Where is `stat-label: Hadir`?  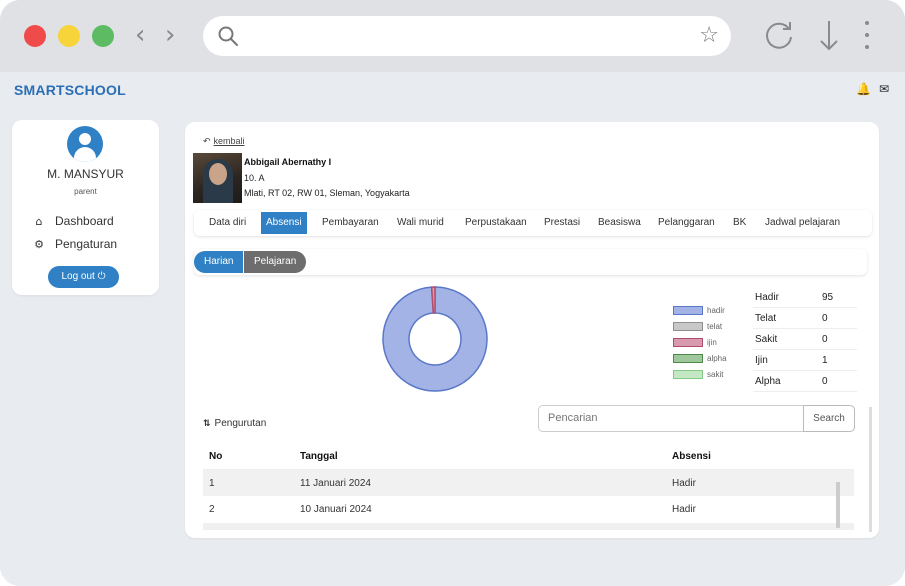 stat-label: Hadir is located at coordinates (767, 297).